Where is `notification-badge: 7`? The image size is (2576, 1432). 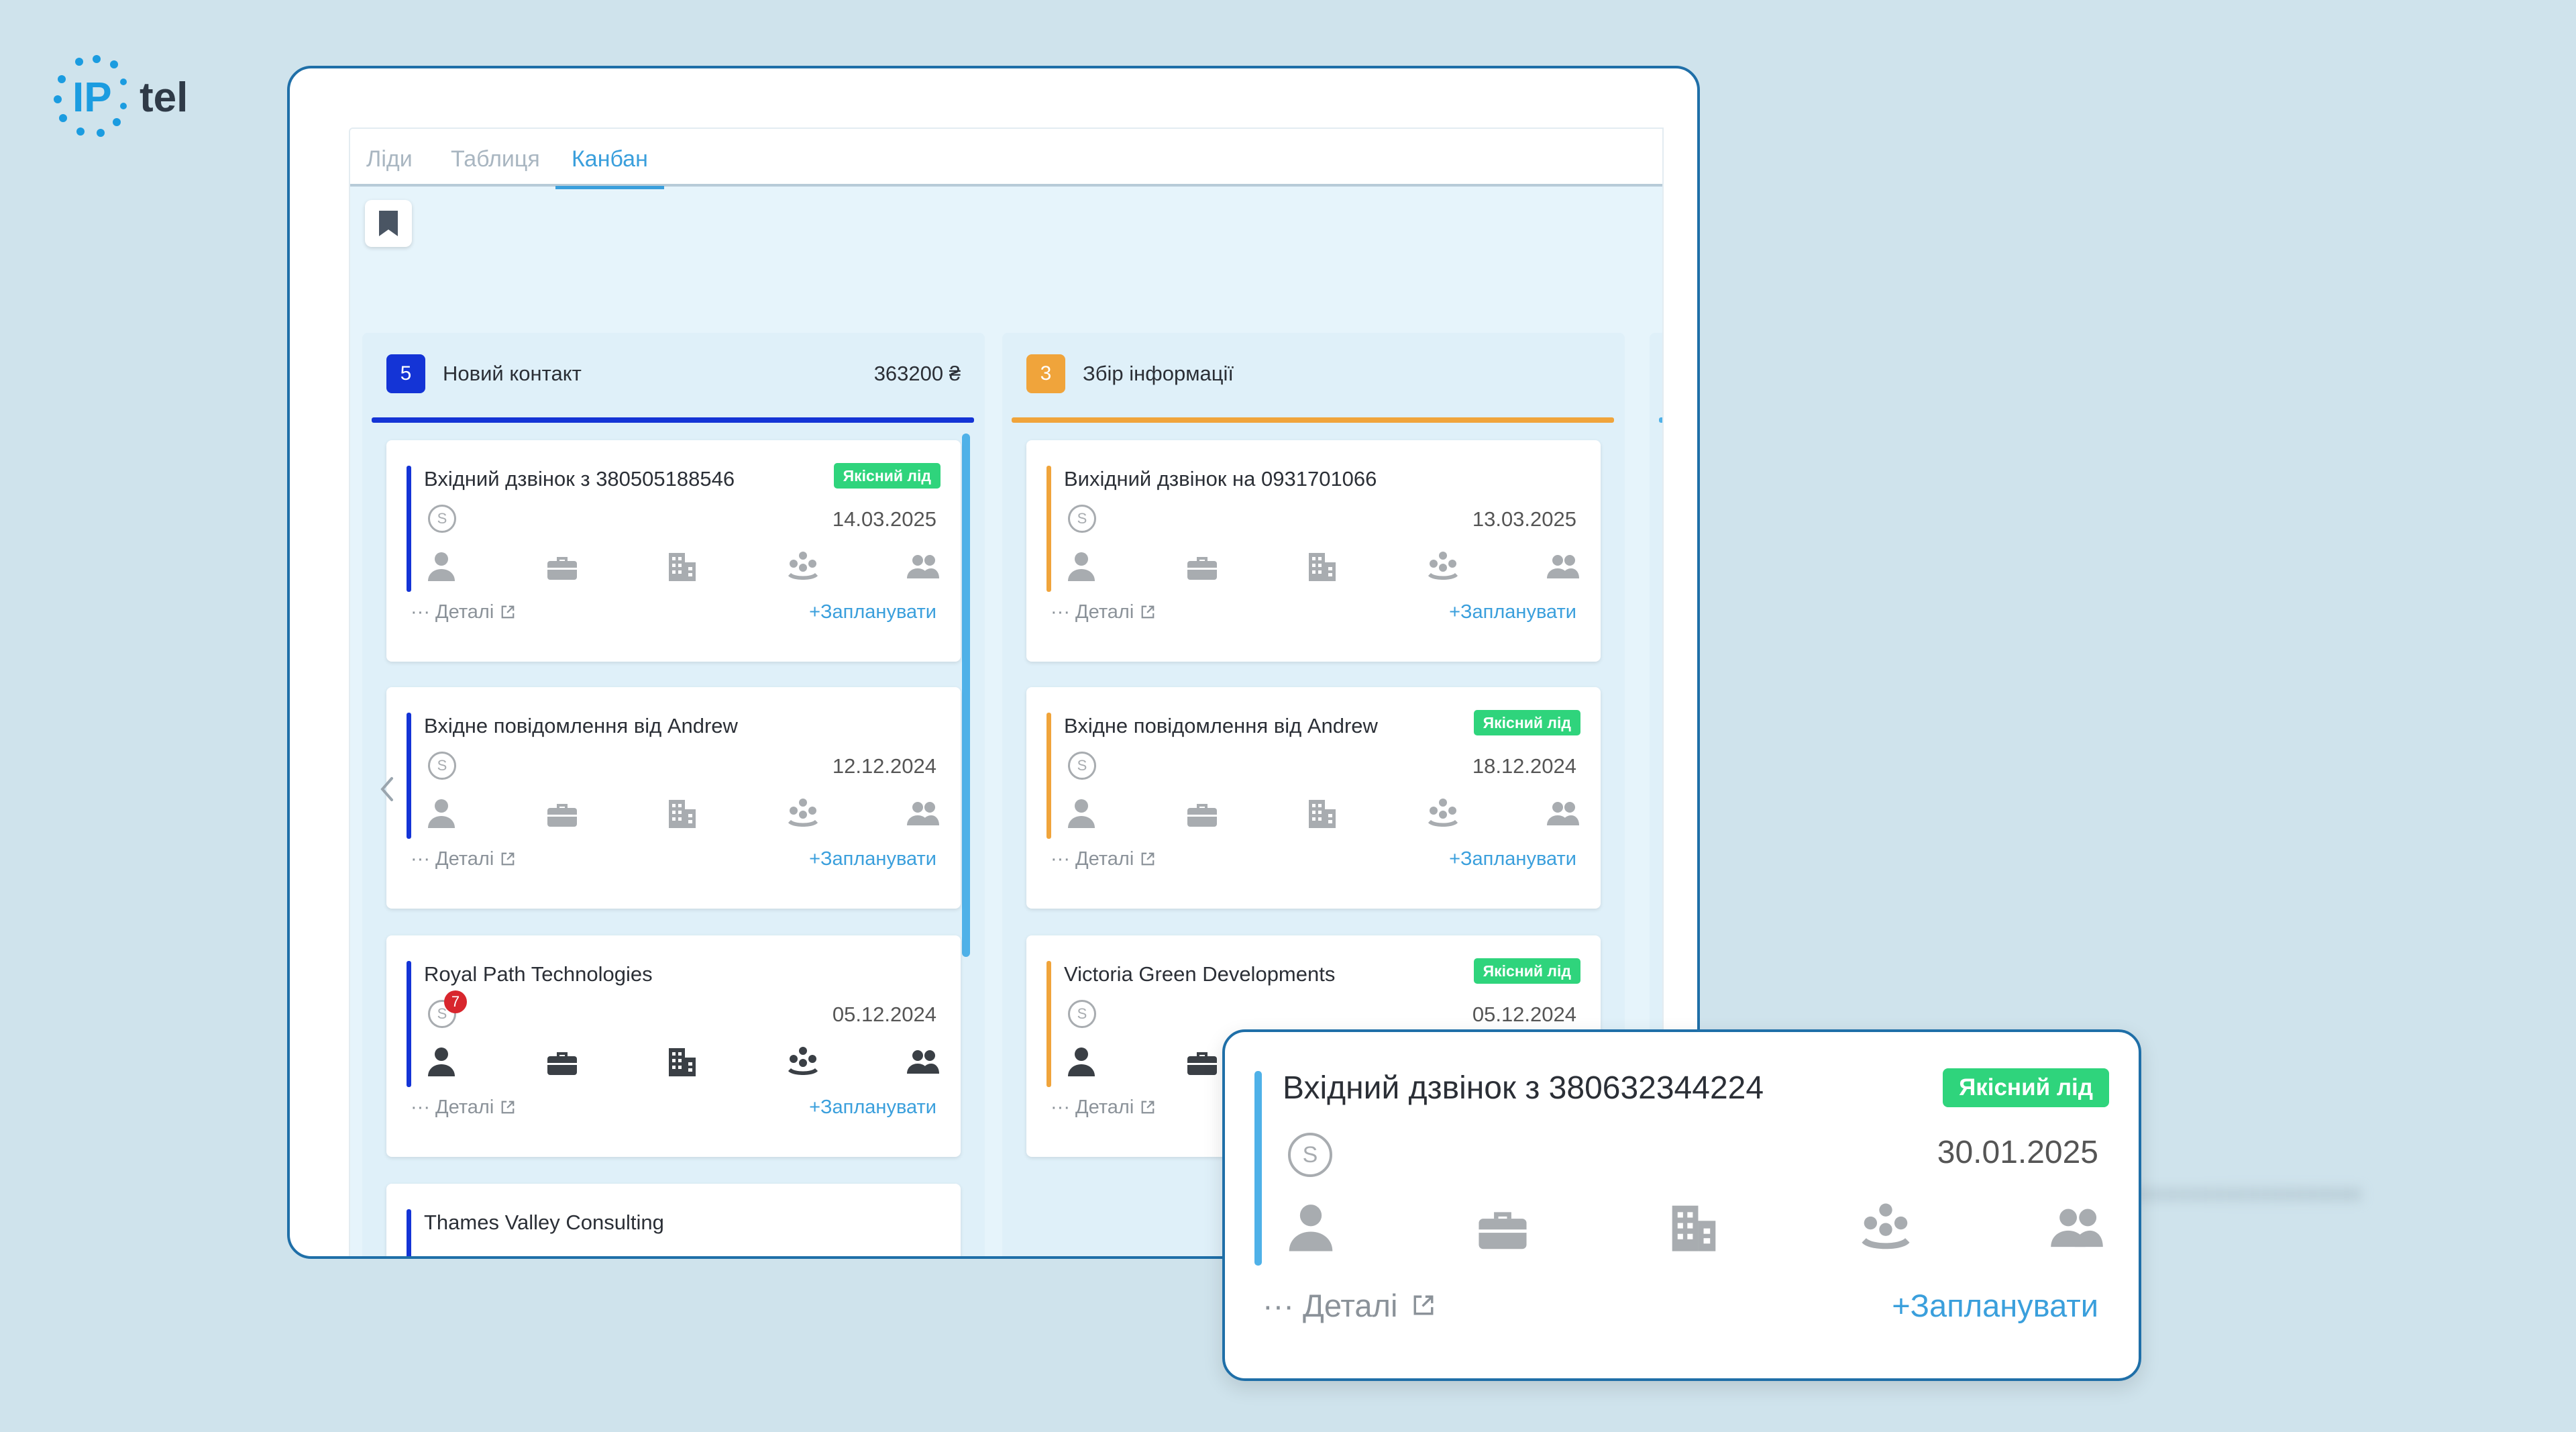
notification-badge: 7 is located at coordinates (455, 1002).